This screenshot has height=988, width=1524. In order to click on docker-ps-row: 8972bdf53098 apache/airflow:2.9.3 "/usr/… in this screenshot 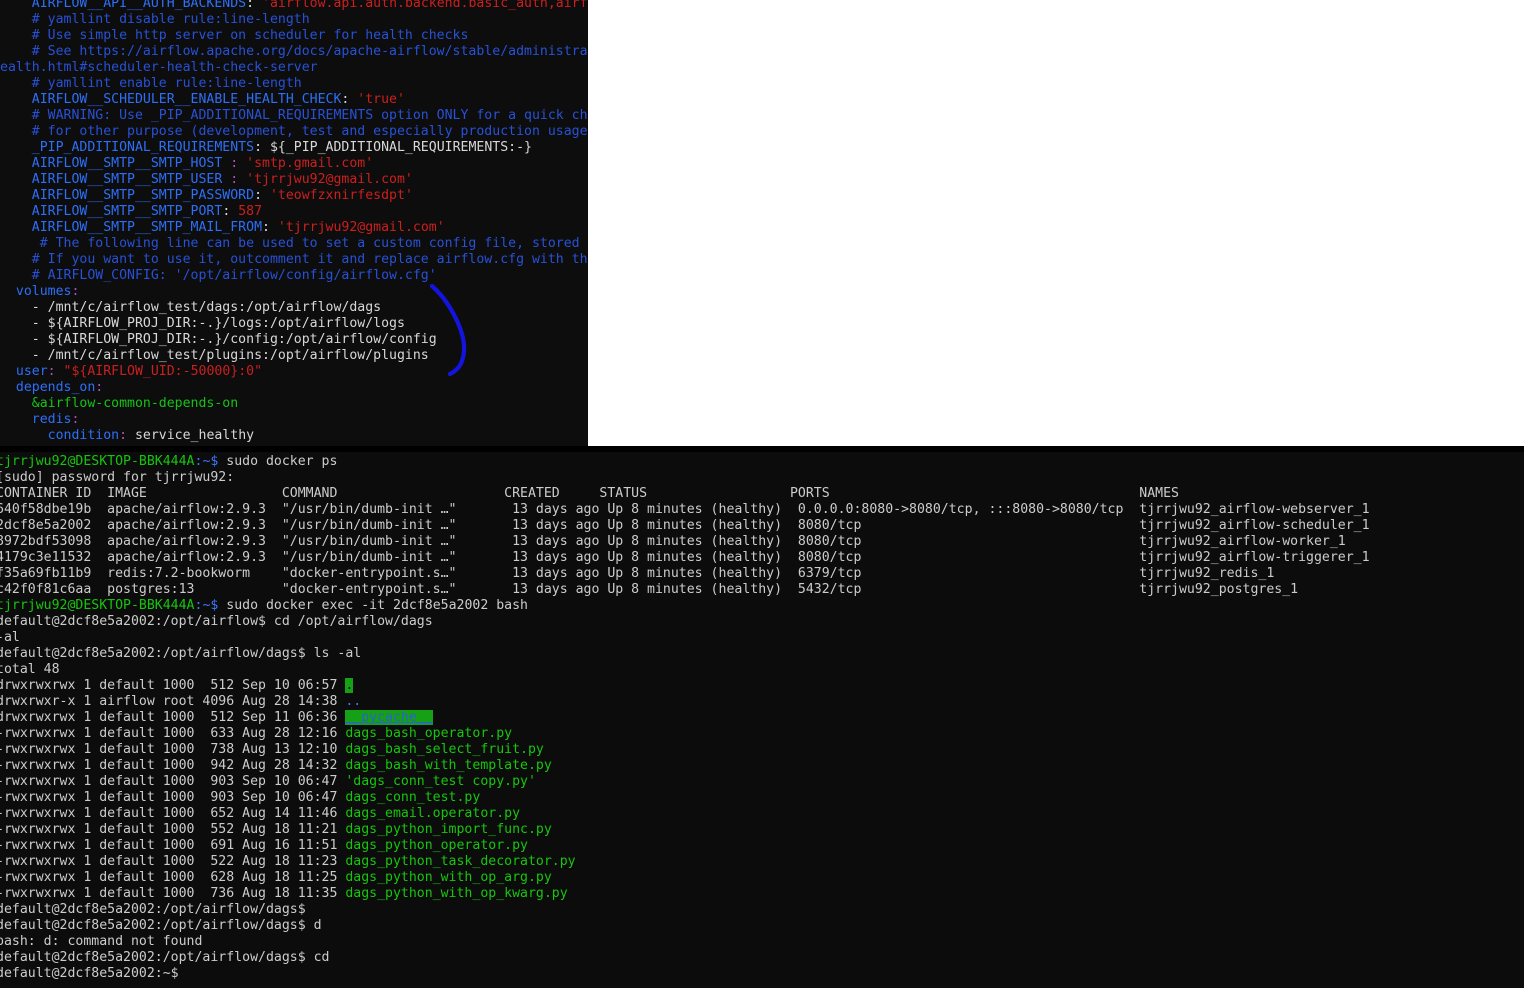, I will do `click(673, 541)`.